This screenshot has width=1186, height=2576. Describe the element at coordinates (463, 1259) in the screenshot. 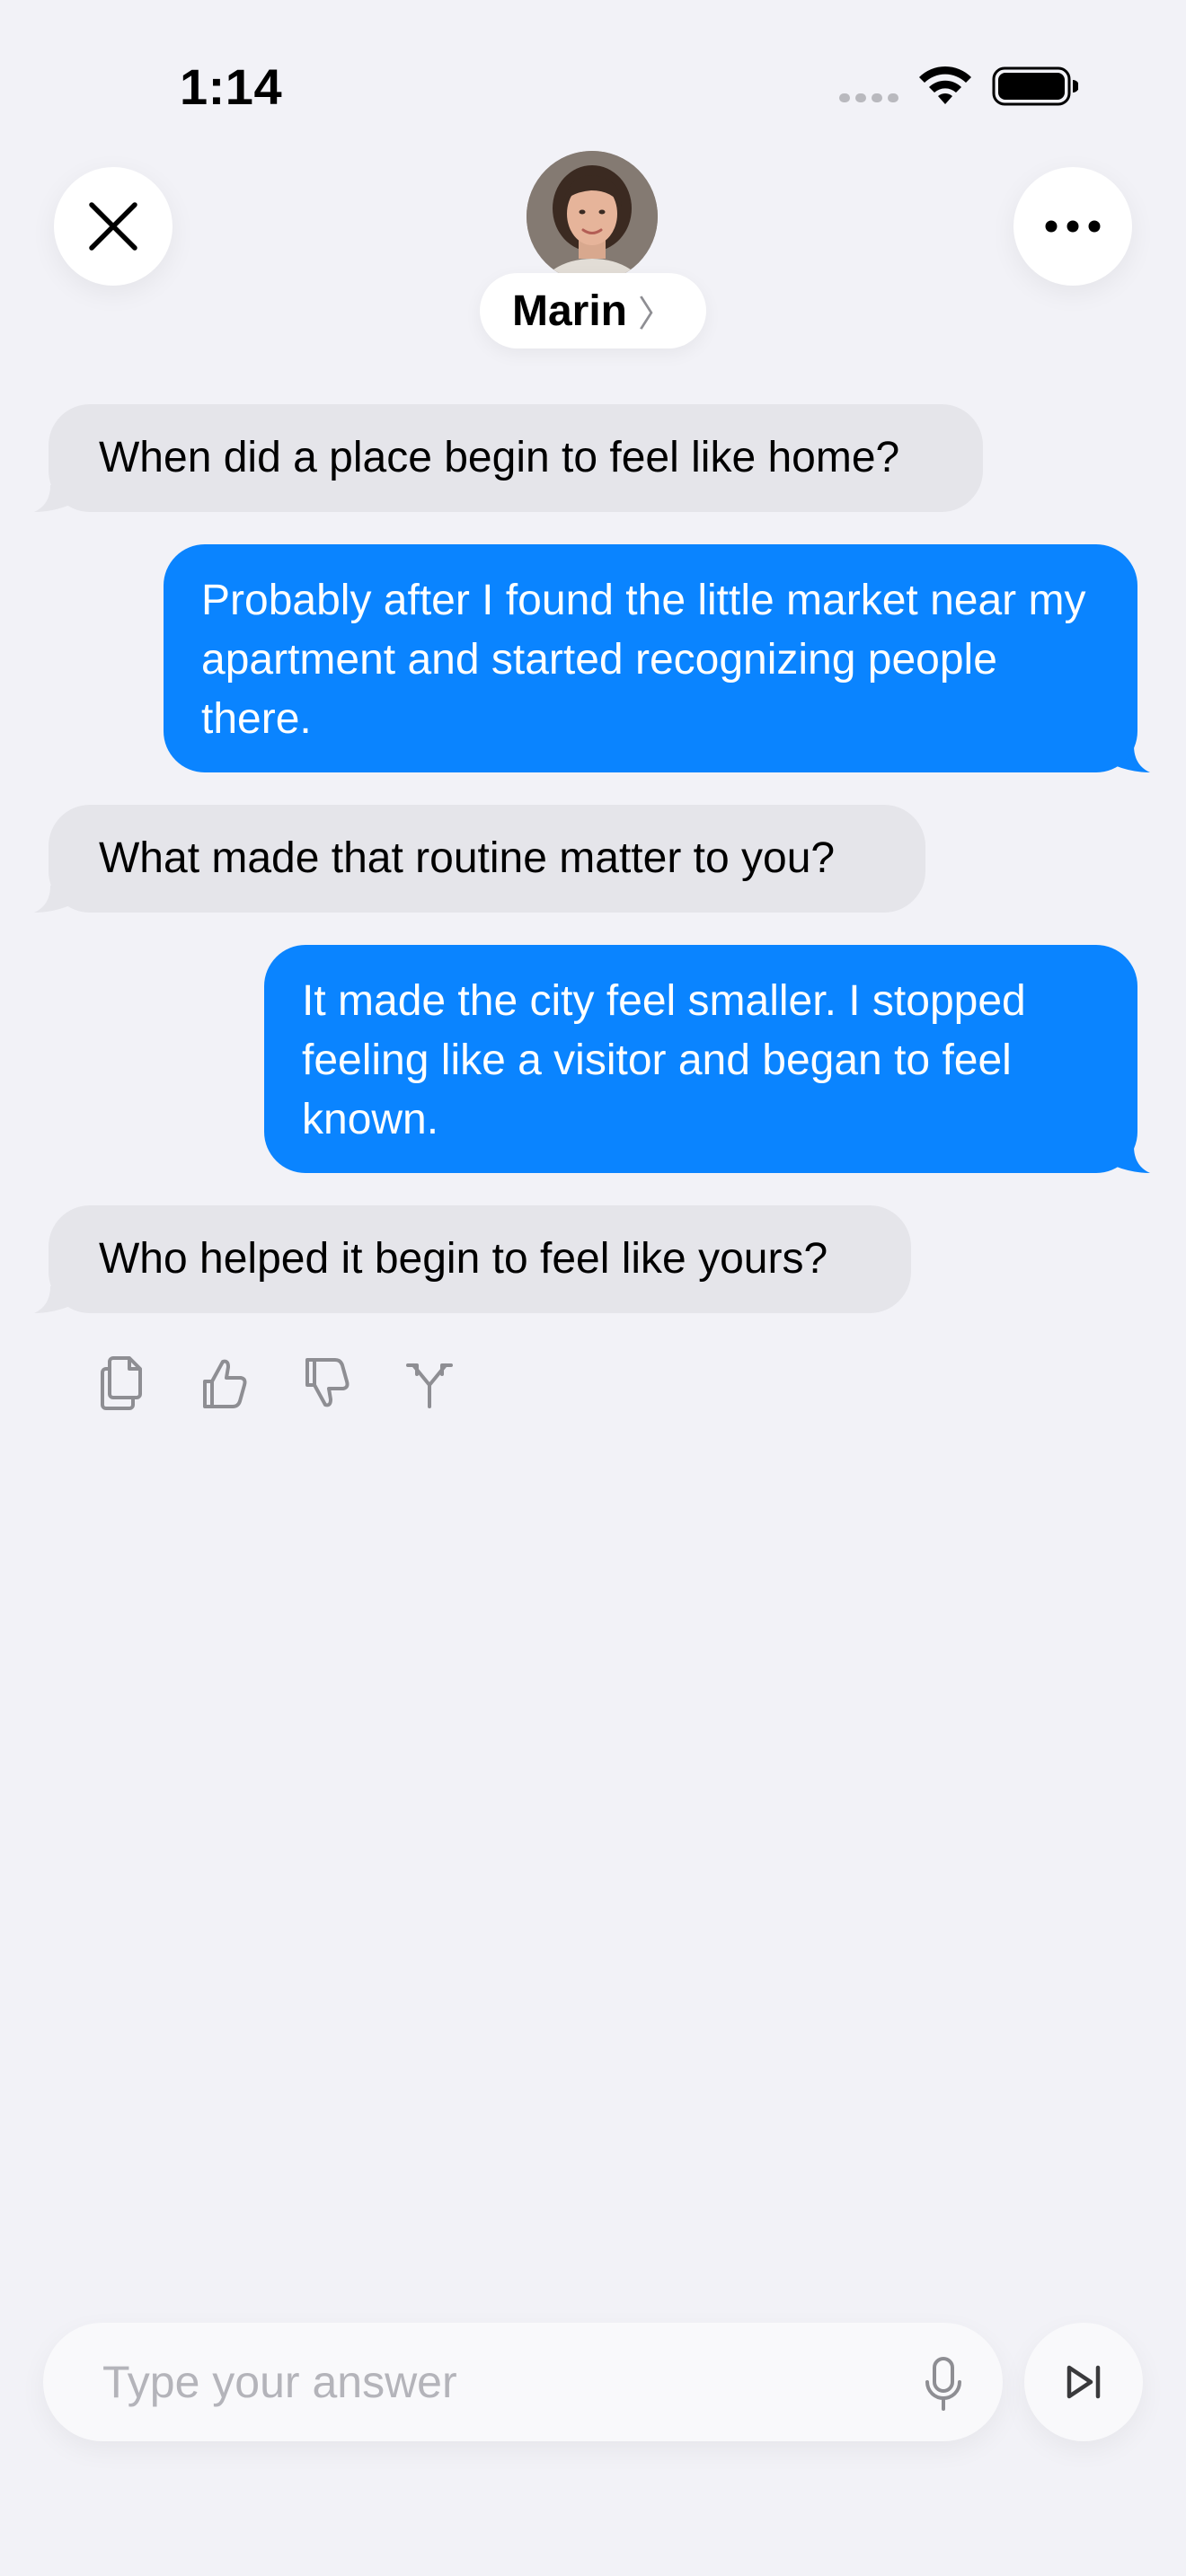

I see `message-text: Who helped it begin to feel like yours?` at that location.